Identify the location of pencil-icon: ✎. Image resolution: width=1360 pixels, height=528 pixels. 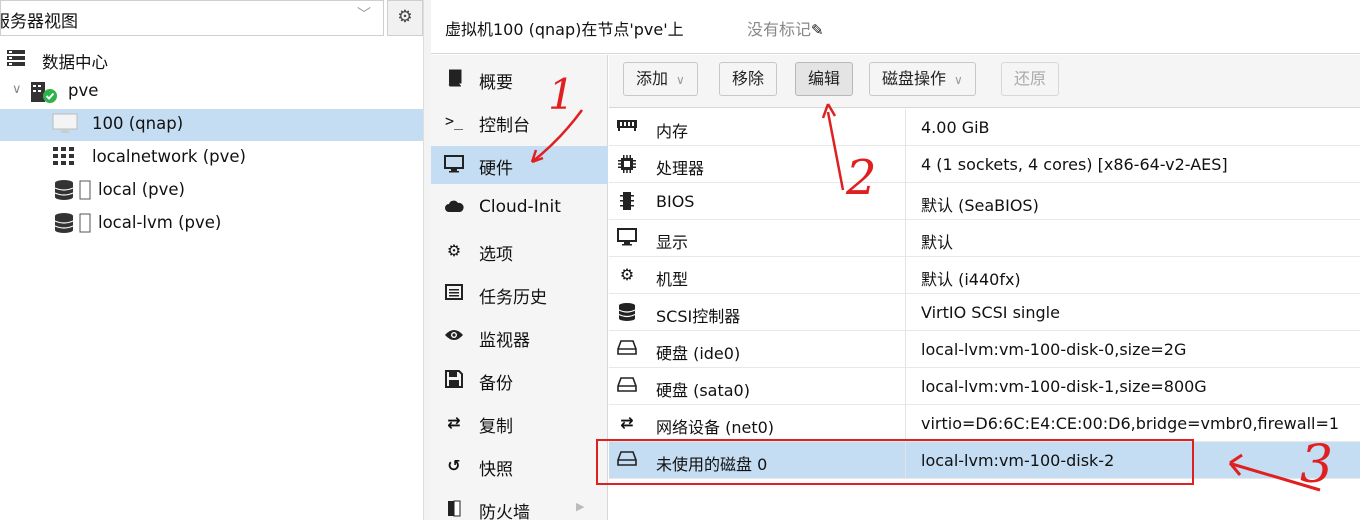
(817, 30).